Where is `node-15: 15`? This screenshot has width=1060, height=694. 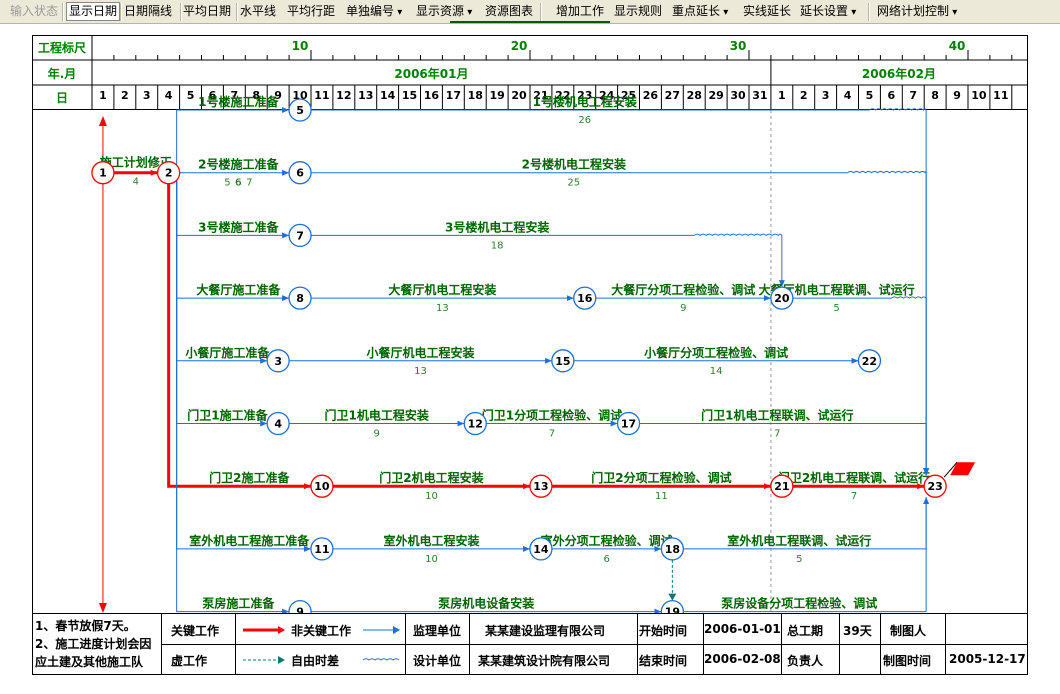 node-15: 15 is located at coordinates (563, 361).